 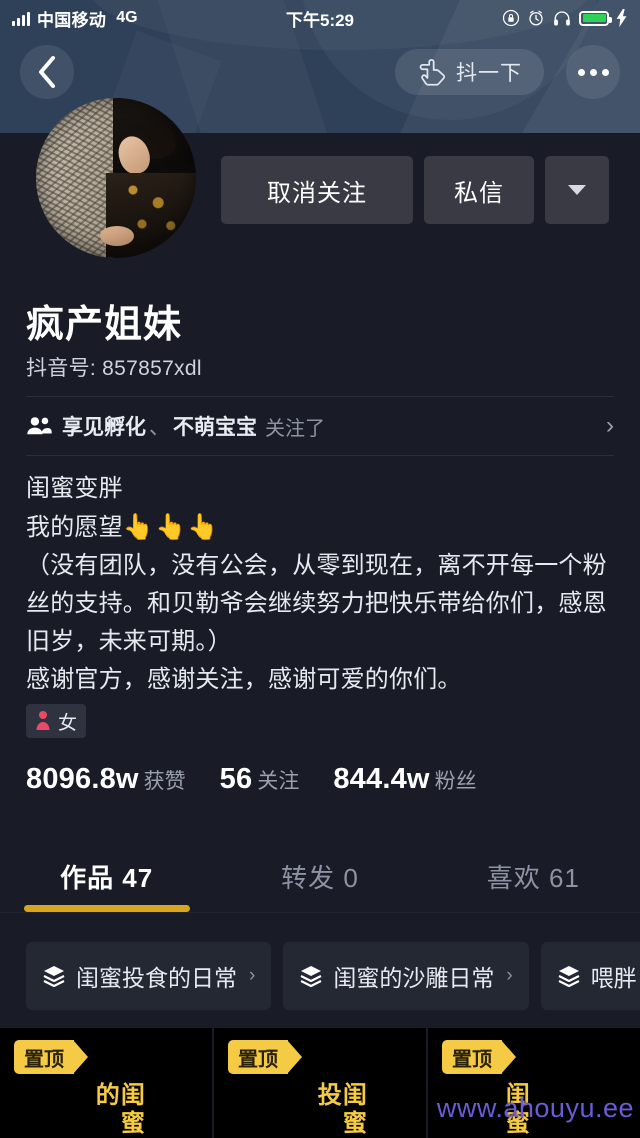 I want to click on video-cell-1: 置顶 闺蜜的, so click(x=106, y=1083).